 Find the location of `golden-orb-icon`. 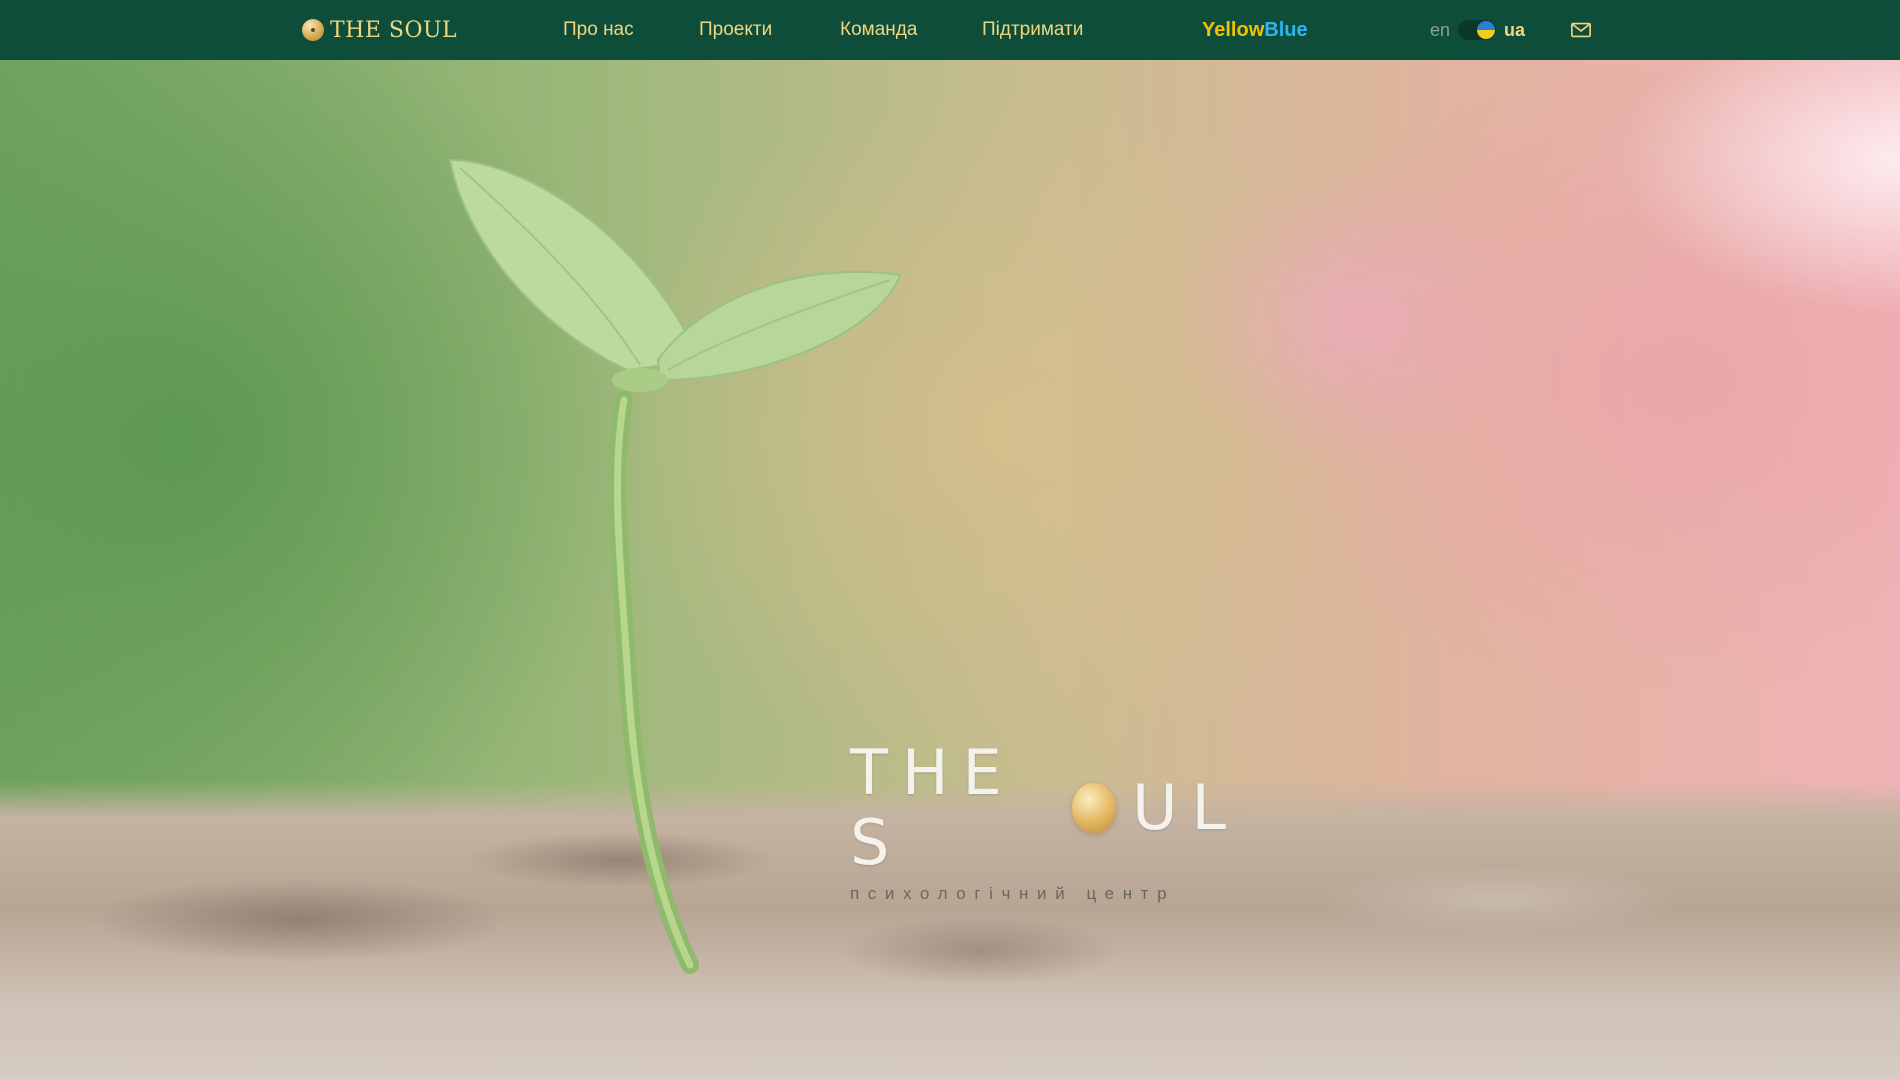

golden-orb-icon is located at coordinates (1094, 808).